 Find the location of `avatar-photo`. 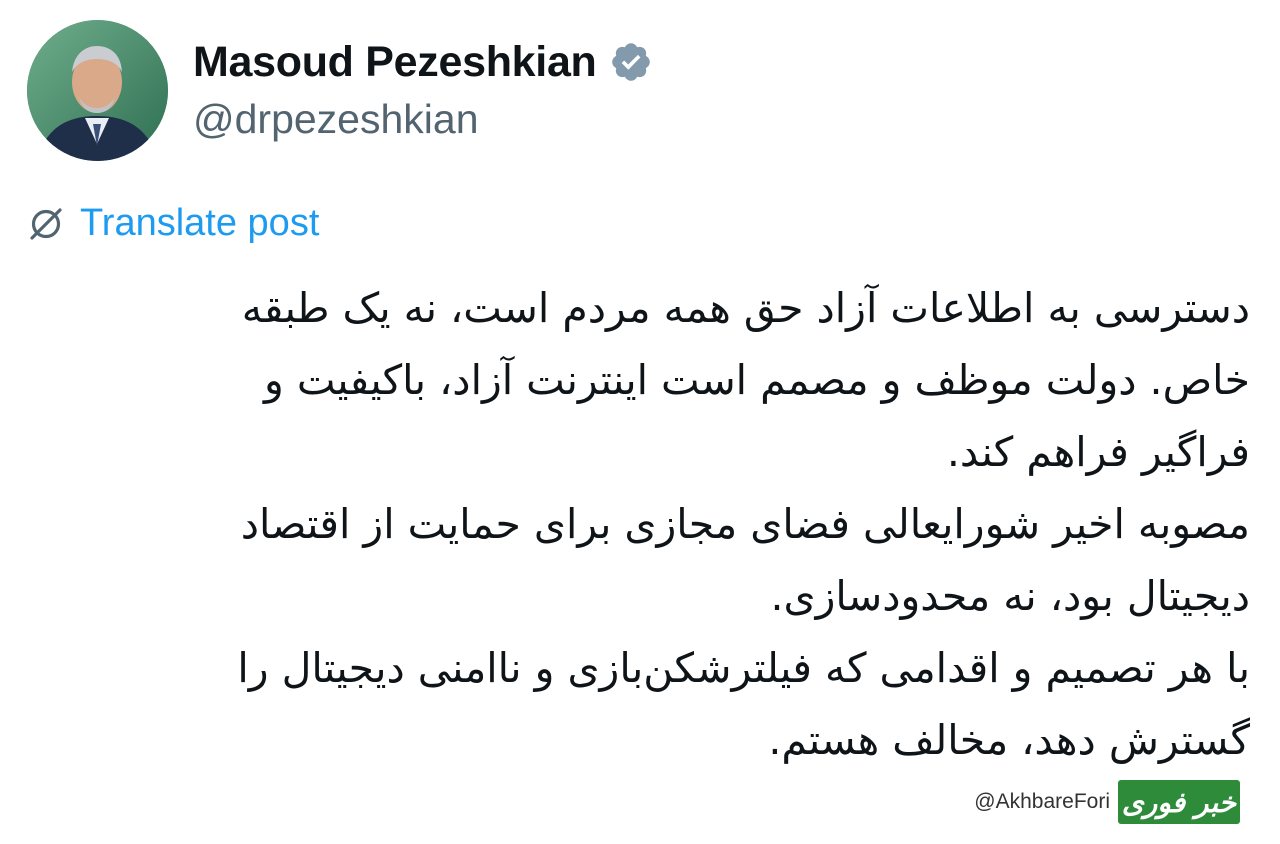

avatar-photo is located at coordinates (97, 90).